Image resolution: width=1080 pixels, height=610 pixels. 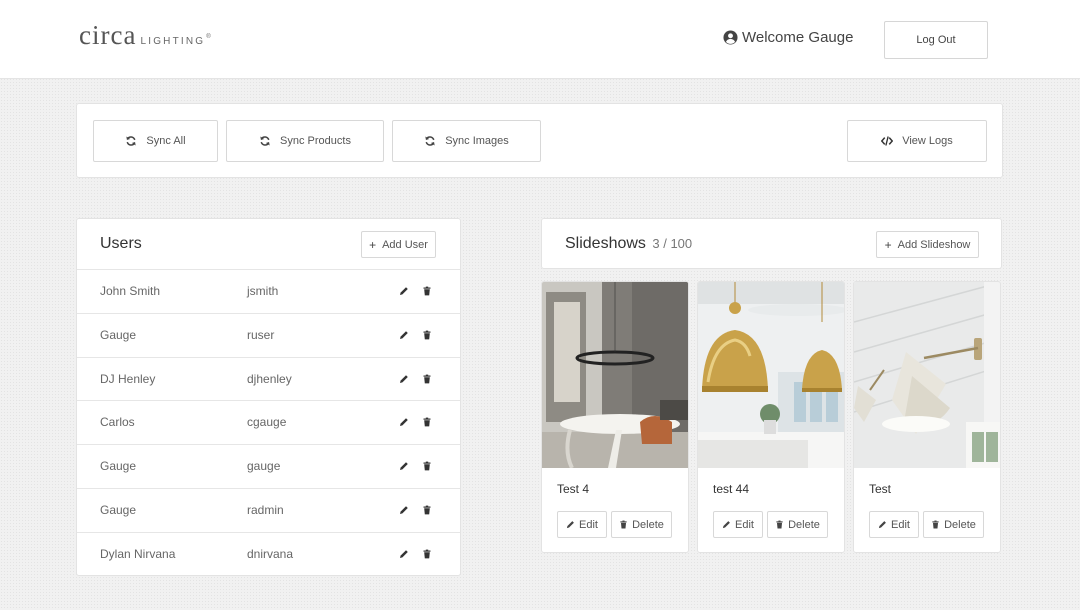 What do you see at coordinates (927, 141) in the screenshot?
I see `view-logs-label: View Logs` at bounding box center [927, 141].